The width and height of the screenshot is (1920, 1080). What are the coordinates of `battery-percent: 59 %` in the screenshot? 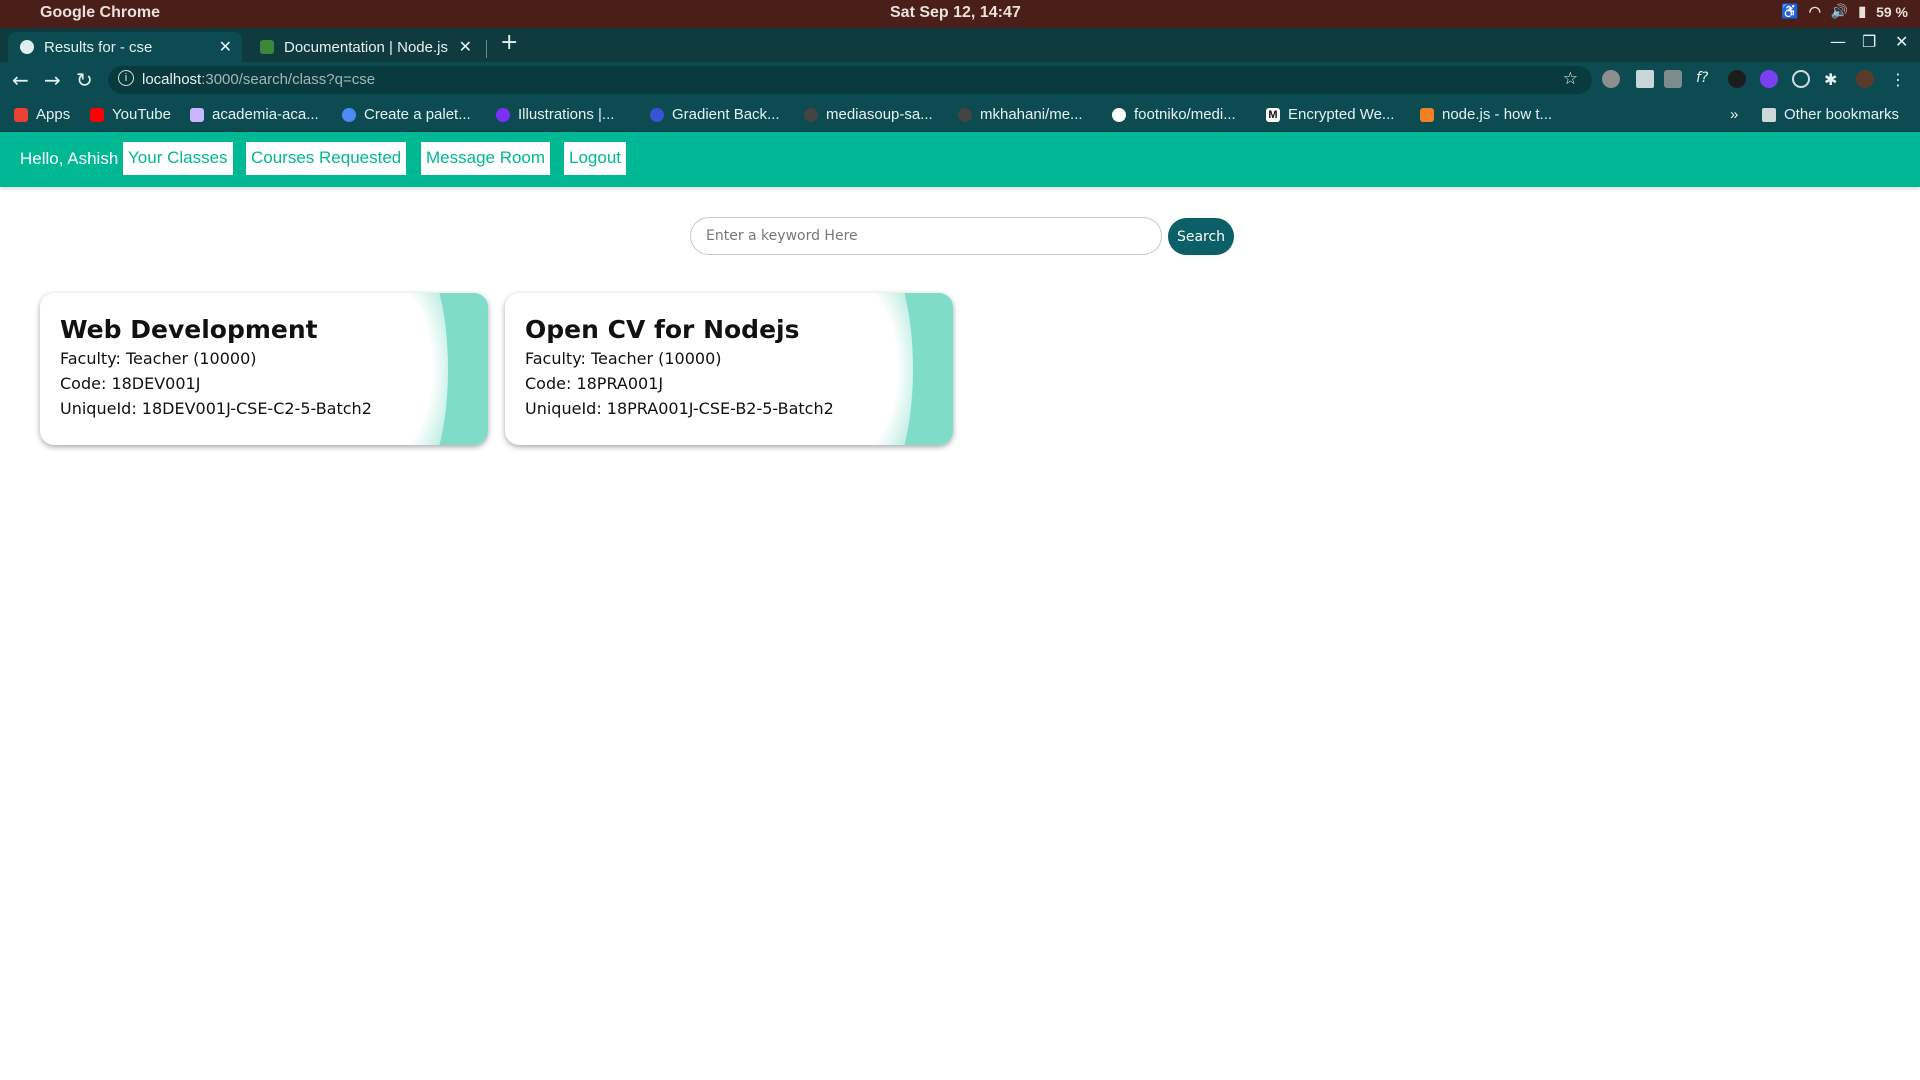 It's located at (1892, 11).